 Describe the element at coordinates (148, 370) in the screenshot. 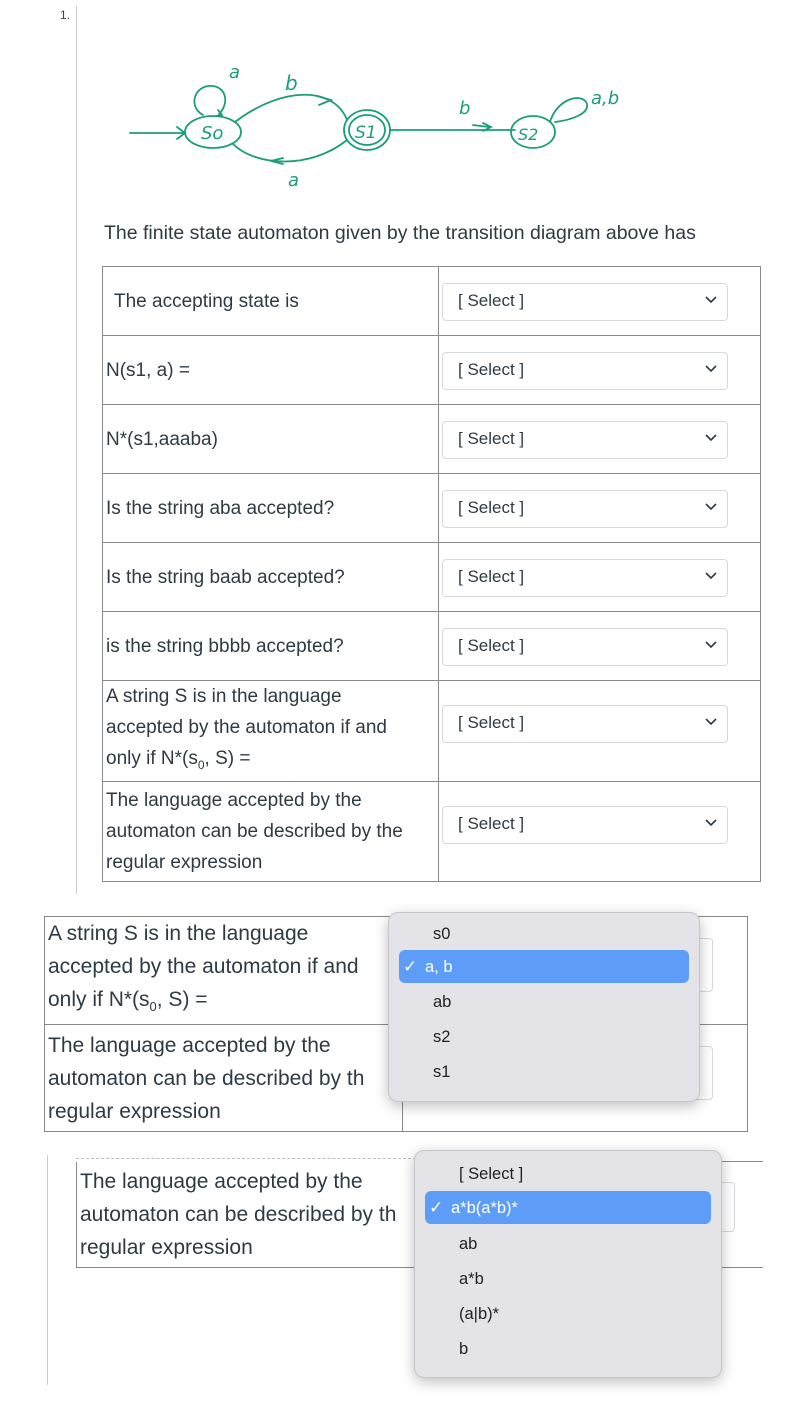

I see `row-label: N(s1, a) =` at that location.